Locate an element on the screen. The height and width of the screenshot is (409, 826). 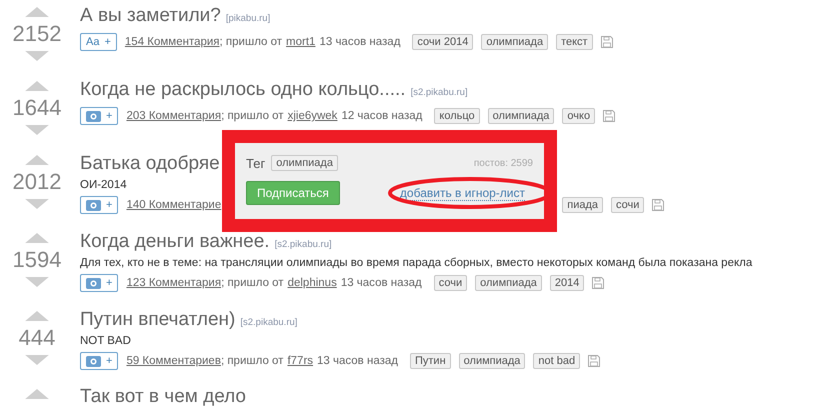
score: 444 is located at coordinates (37, 338).